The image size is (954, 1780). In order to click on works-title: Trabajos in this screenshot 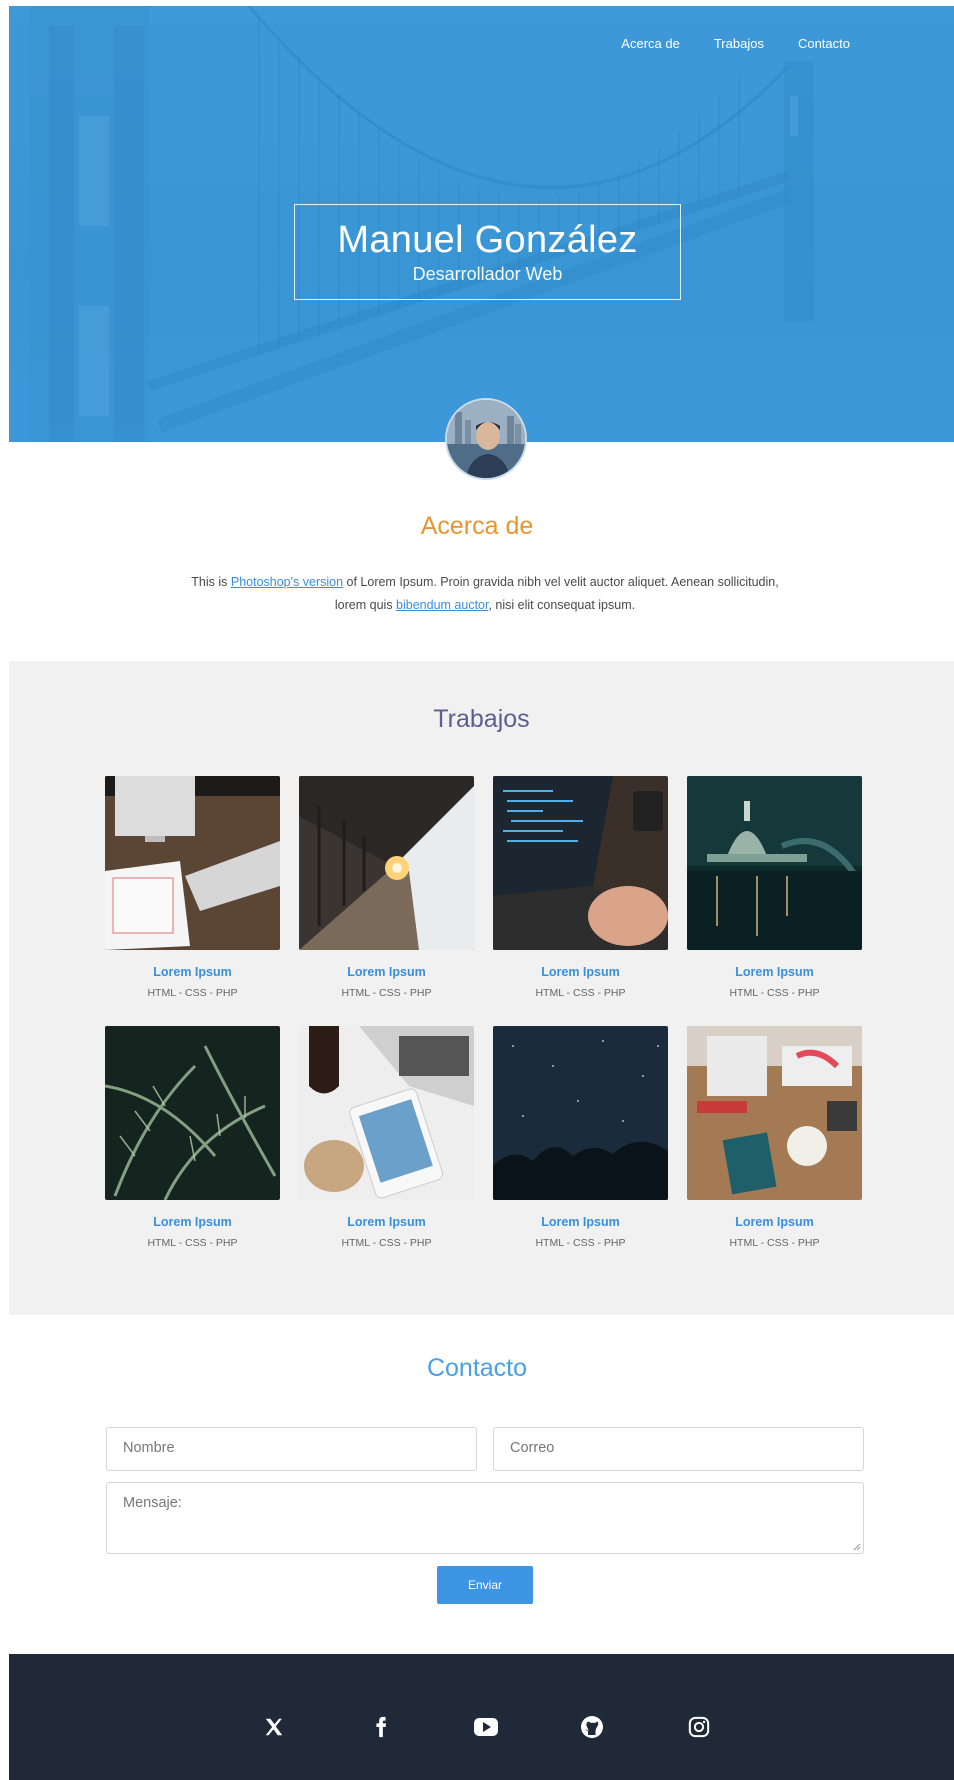, I will do `click(481, 719)`.